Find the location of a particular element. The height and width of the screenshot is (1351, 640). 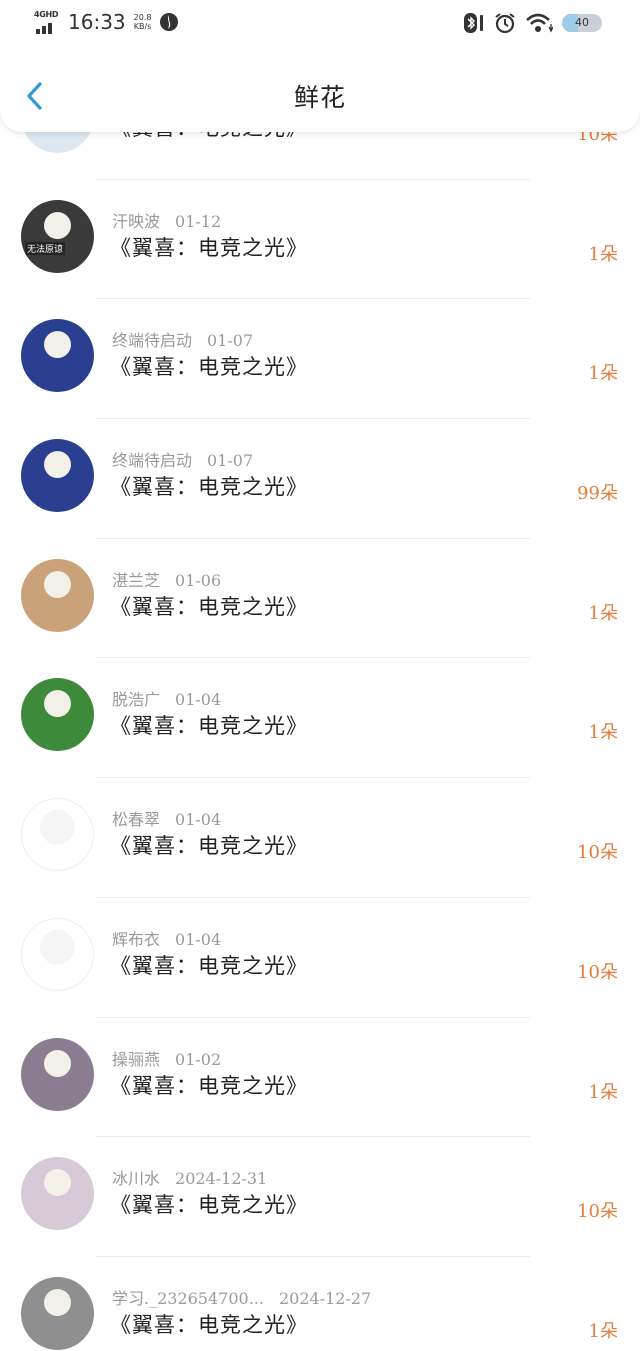

flower-quantity: 99朵 is located at coordinates (597, 494).